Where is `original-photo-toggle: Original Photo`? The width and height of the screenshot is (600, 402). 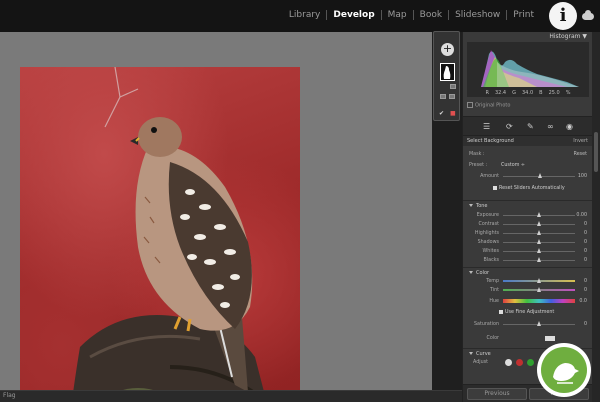
original-photo-toggle: Original Photo is located at coordinates (488, 105).